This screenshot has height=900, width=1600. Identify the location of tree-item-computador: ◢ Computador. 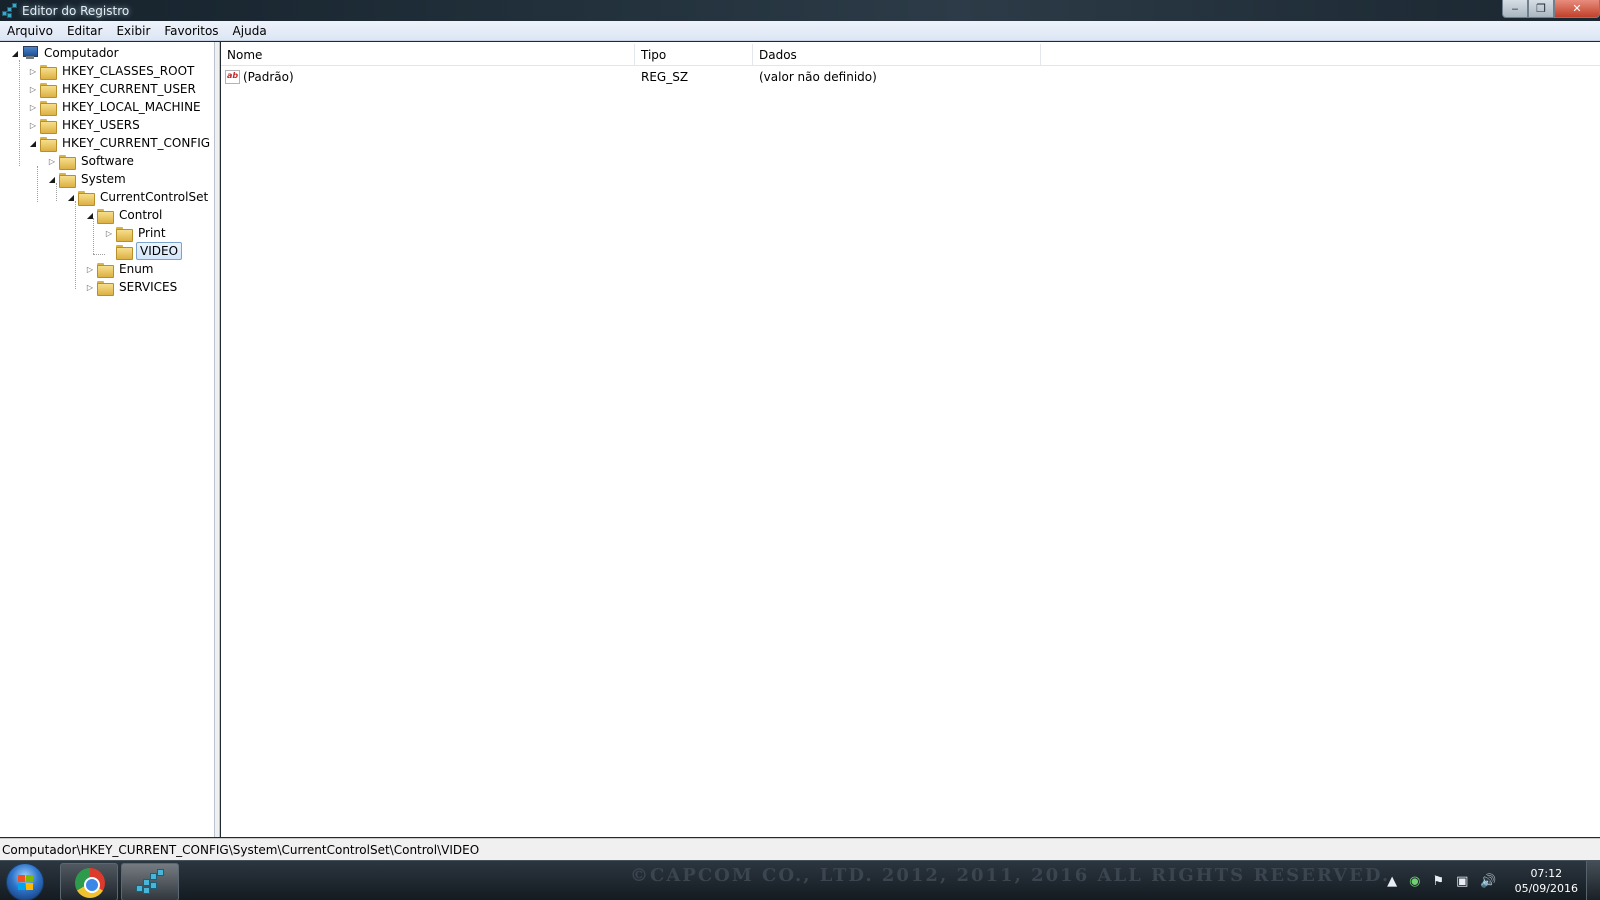
(65, 53).